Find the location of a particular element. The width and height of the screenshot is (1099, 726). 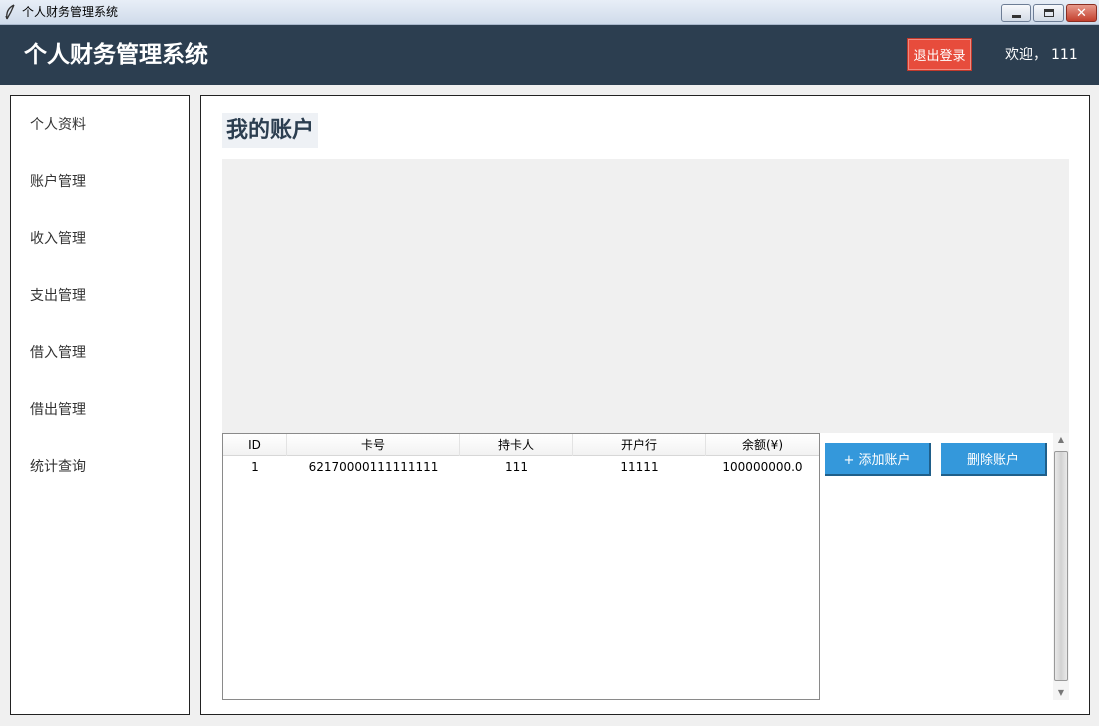

window-title: 个人财务管理系统 is located at coordinates (70, 12).